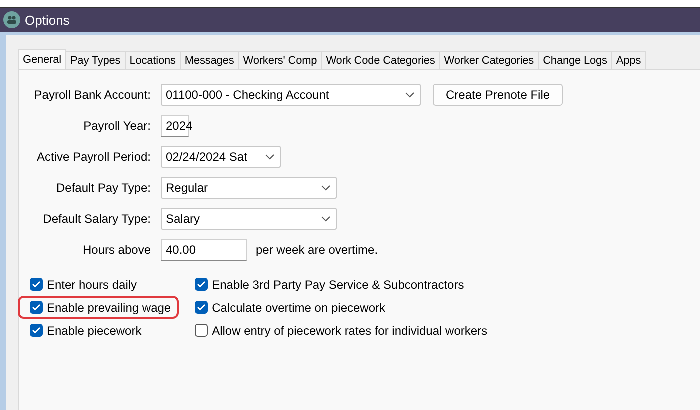 This screenshot has height=410, width=700. What do you see at coordinates (489, 60) in the screenshot?
I see `tab: Worker Categories` at bounding box center [489, 60].